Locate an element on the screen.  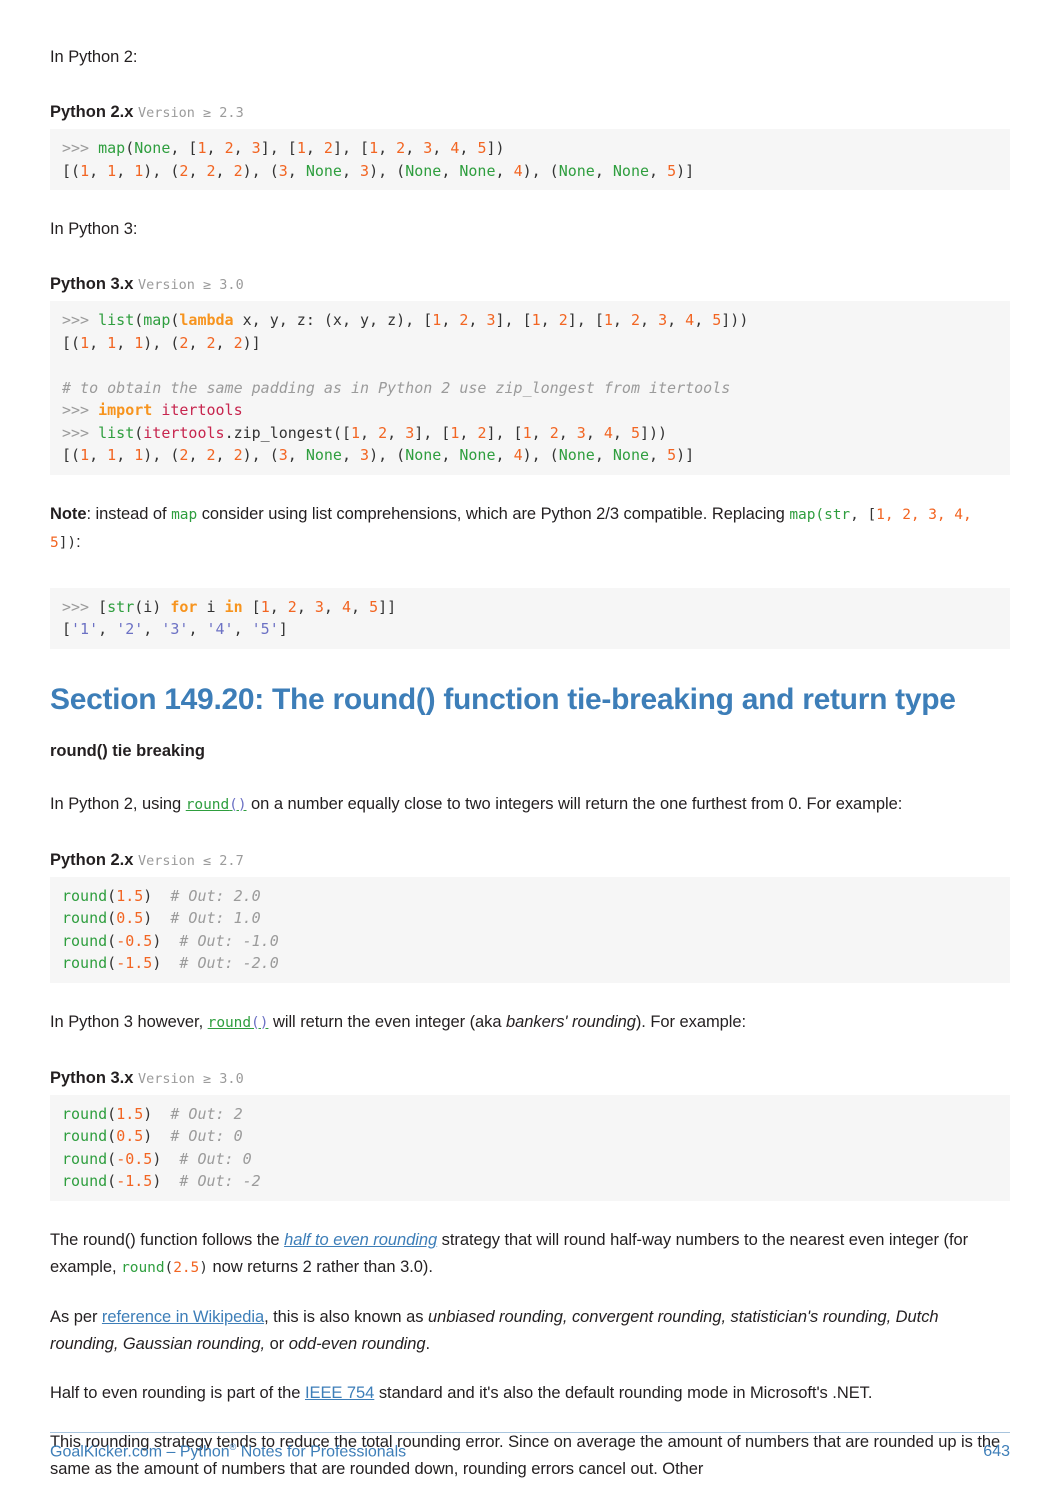
link-round-py3: round() is located at coordinates (238, 1023).